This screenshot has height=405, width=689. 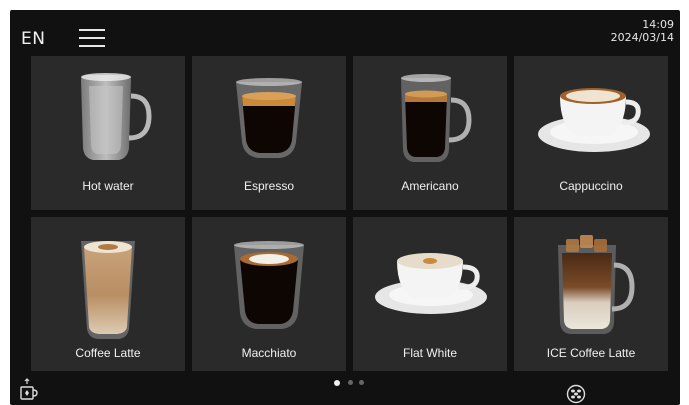 I want to click on drink-tile-macchiato: Macchiato, so click(x=269, y=294).